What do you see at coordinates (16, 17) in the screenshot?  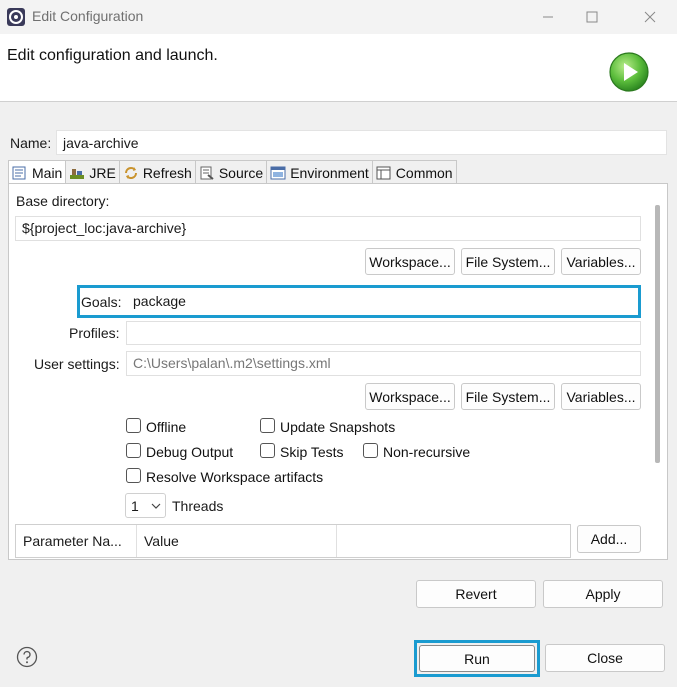 I see `eclipse-app-icon` at bounding box center [16, 17].